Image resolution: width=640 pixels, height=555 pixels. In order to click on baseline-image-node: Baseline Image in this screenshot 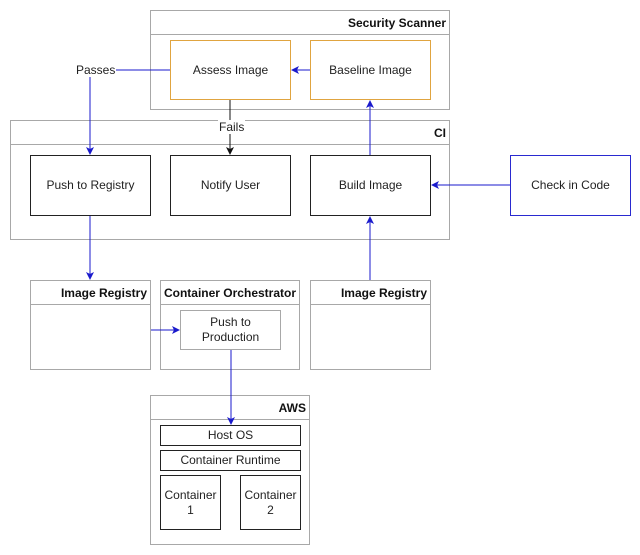, I will do `click(370, 70)`.